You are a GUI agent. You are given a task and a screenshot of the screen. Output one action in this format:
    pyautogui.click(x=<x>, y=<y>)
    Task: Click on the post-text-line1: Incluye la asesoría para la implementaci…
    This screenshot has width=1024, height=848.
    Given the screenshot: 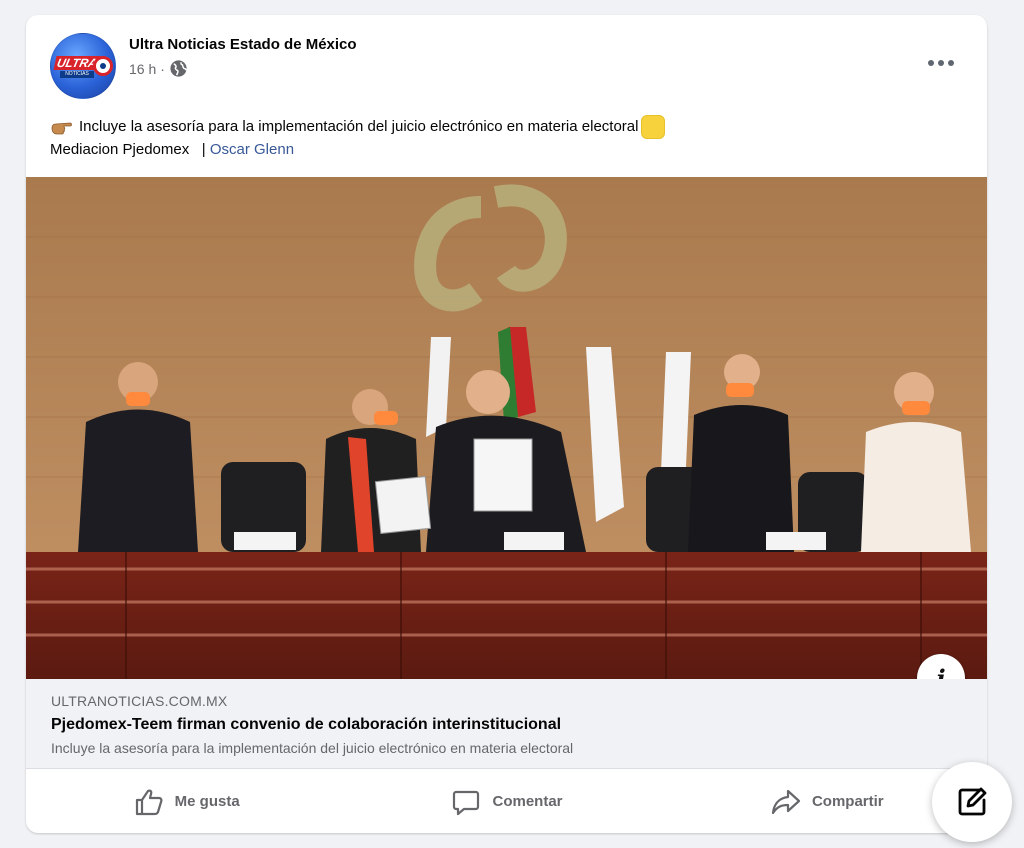 What is the action you would take?
    pyautogui.click(x=359, y=126)
    